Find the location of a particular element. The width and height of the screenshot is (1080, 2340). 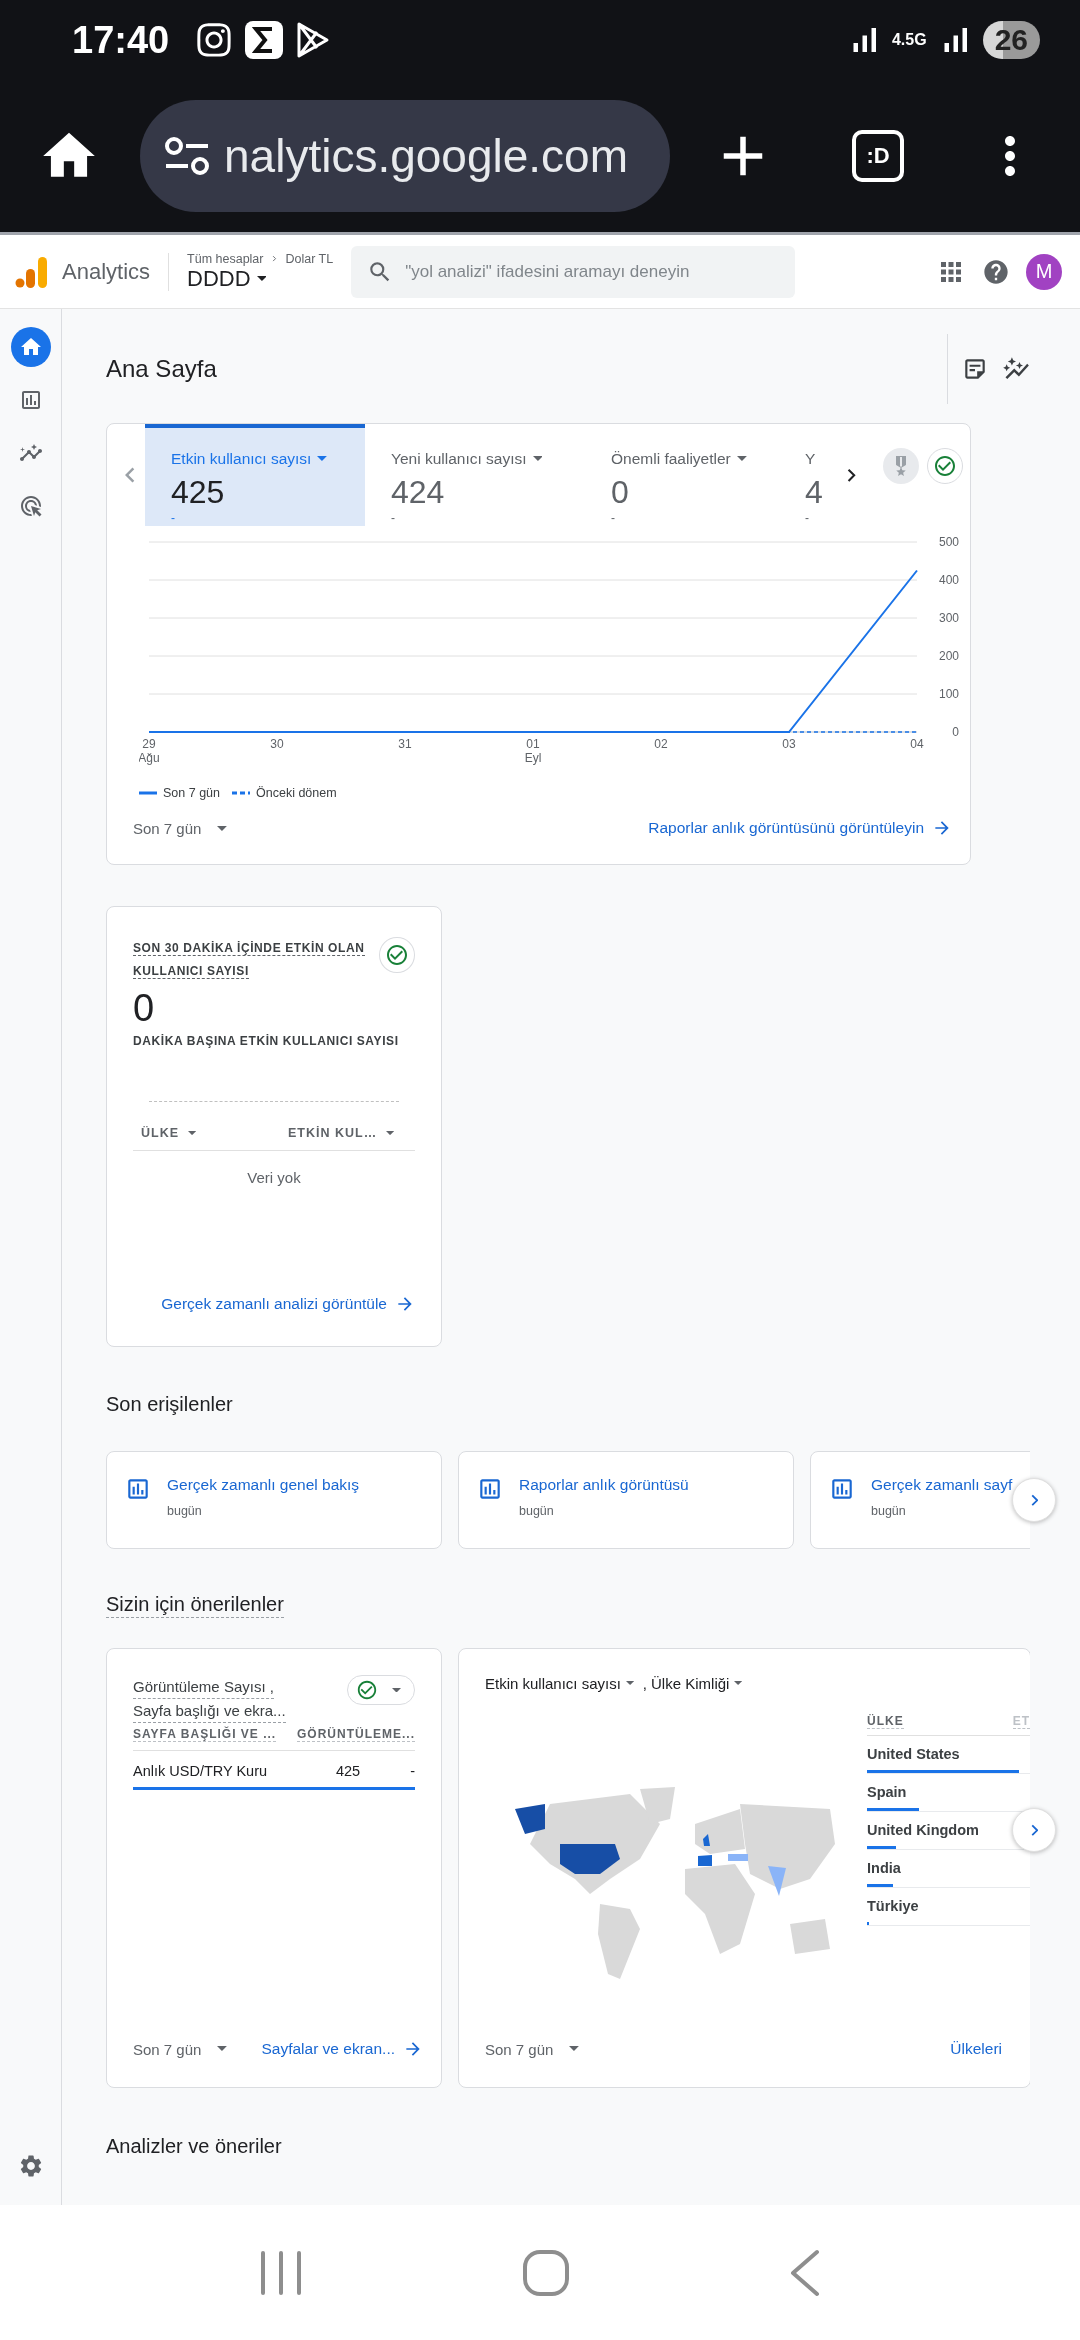

product-name: Analytics is located at coordinates (106, 271).